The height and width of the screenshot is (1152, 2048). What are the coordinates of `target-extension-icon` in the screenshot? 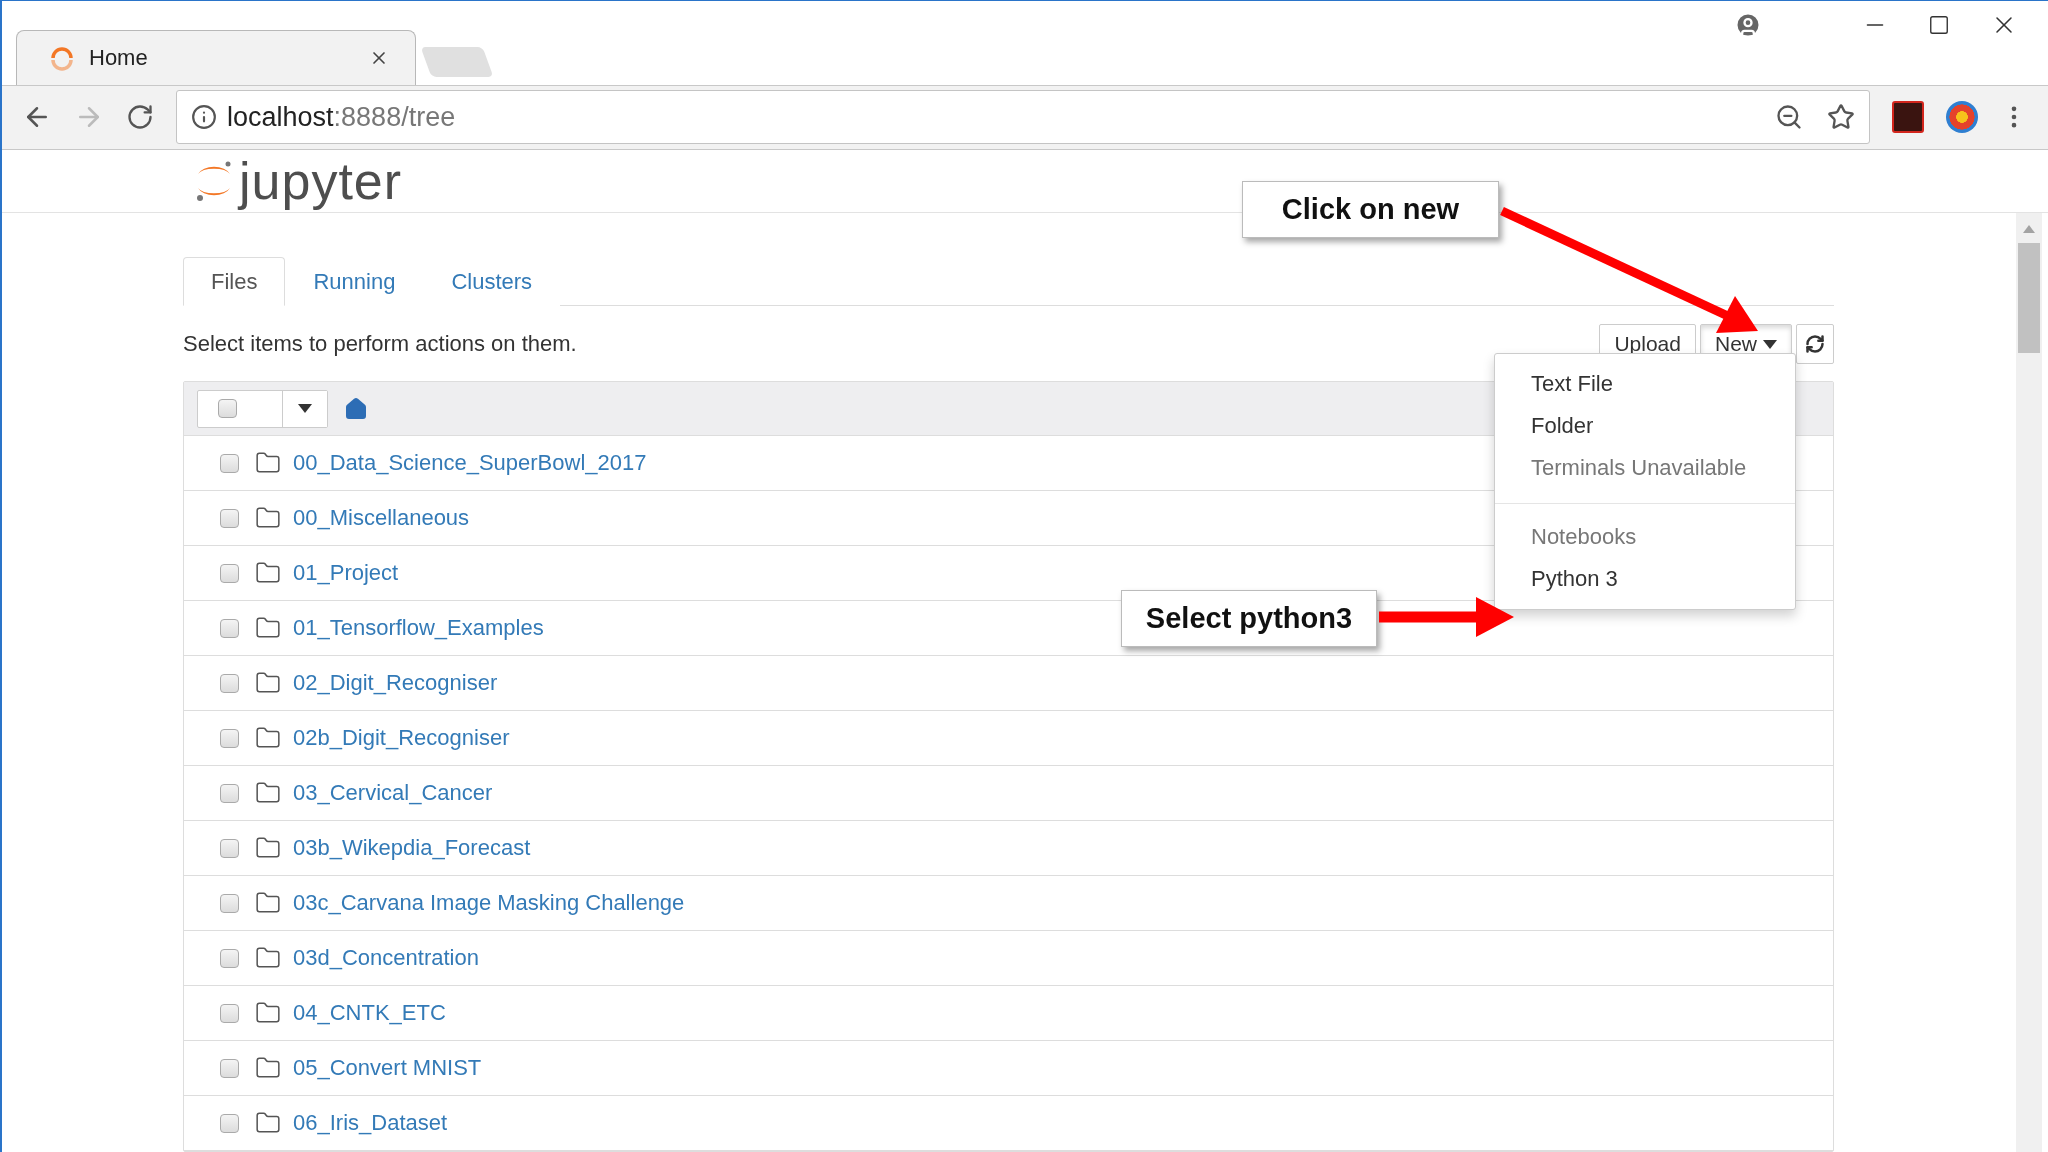 It's located at (1962, 117).